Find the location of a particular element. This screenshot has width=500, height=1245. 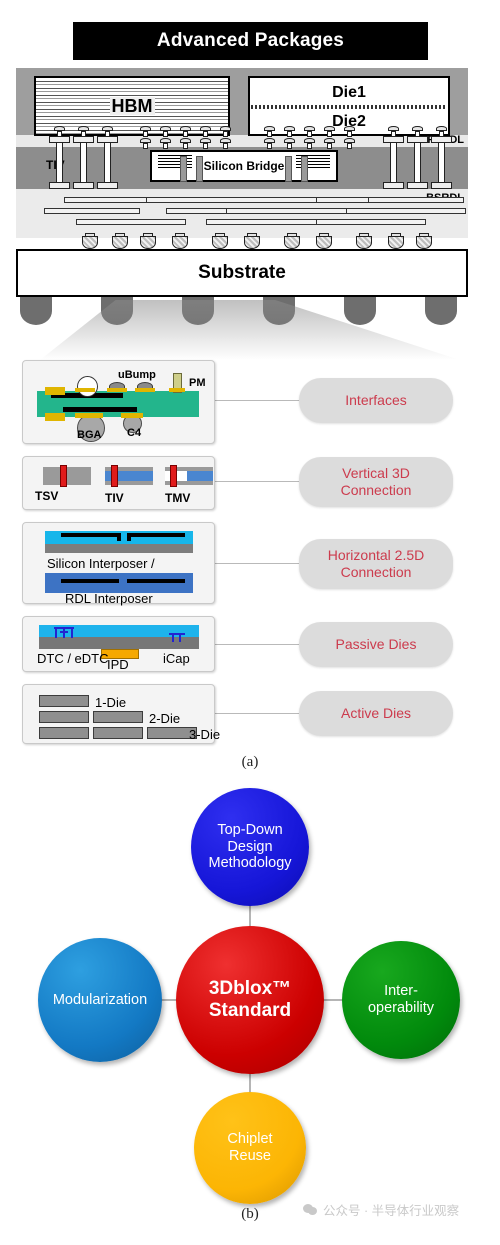

node-3dblox-standard: 3Dblox™ Standard is located at coordinates (250, 1000).